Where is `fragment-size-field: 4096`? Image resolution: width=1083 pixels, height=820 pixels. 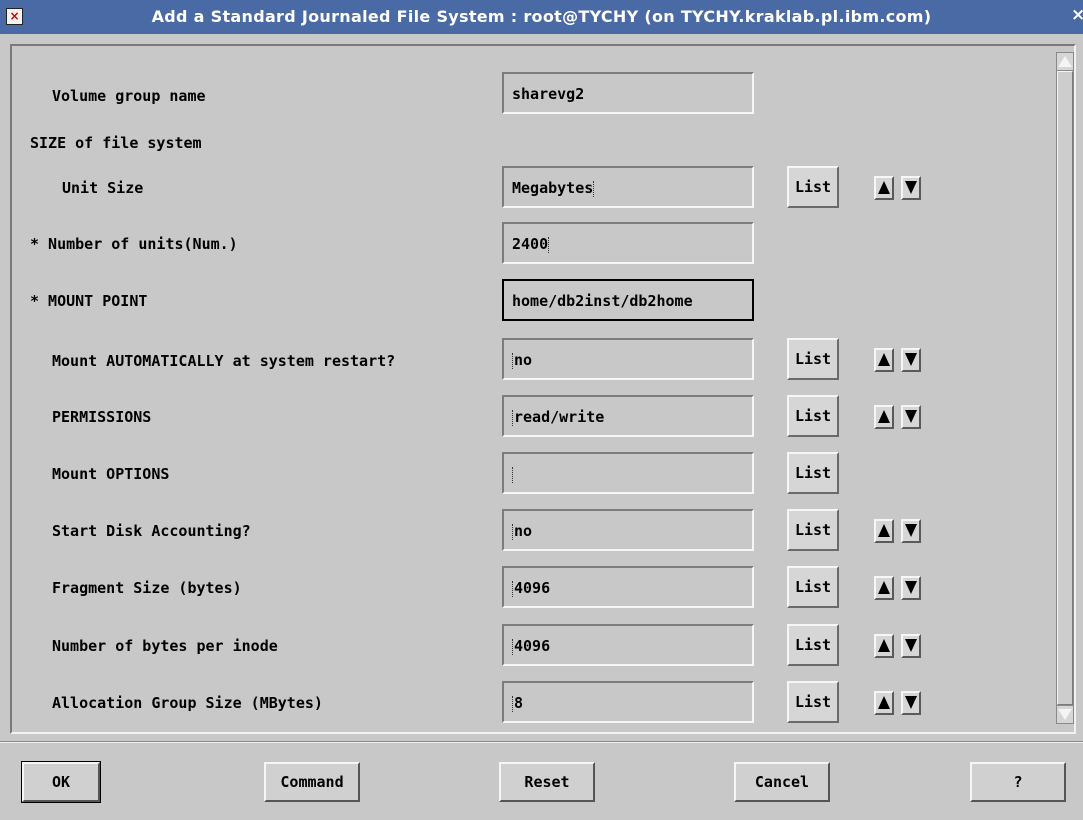 fragment-size-field: 4096 is located at coordinates (628, 587).